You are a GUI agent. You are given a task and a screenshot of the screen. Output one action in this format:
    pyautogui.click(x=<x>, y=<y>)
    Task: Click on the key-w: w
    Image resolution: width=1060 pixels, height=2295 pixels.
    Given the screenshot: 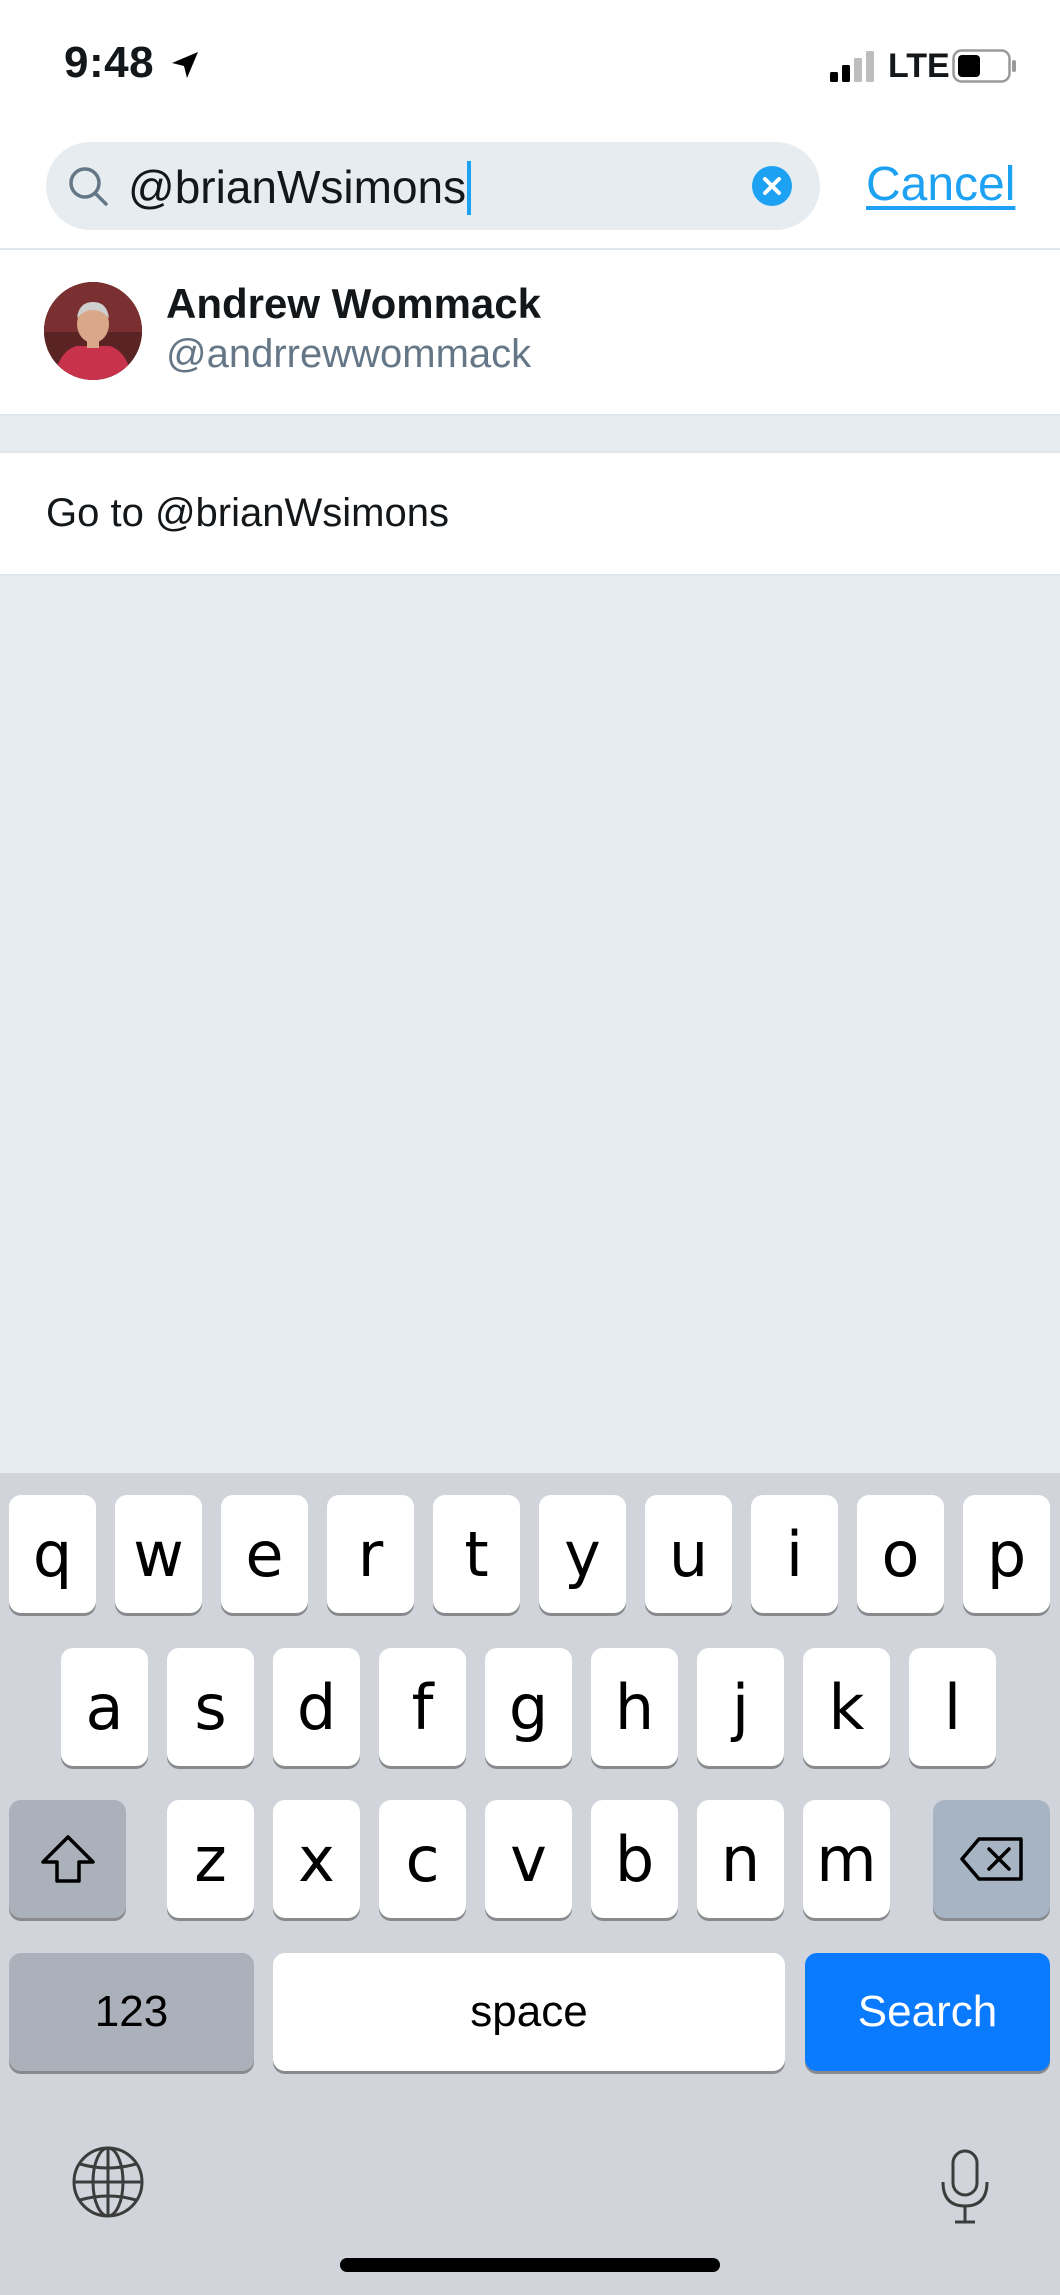 What is the action you would take?
    pyautogui.click(x=158, y=1554)
    